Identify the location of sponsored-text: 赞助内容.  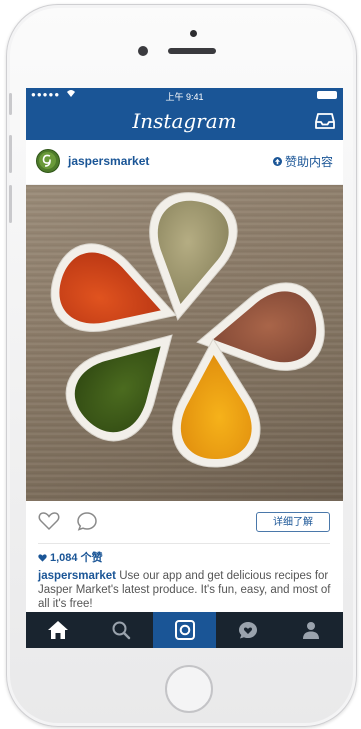
(308, 162).